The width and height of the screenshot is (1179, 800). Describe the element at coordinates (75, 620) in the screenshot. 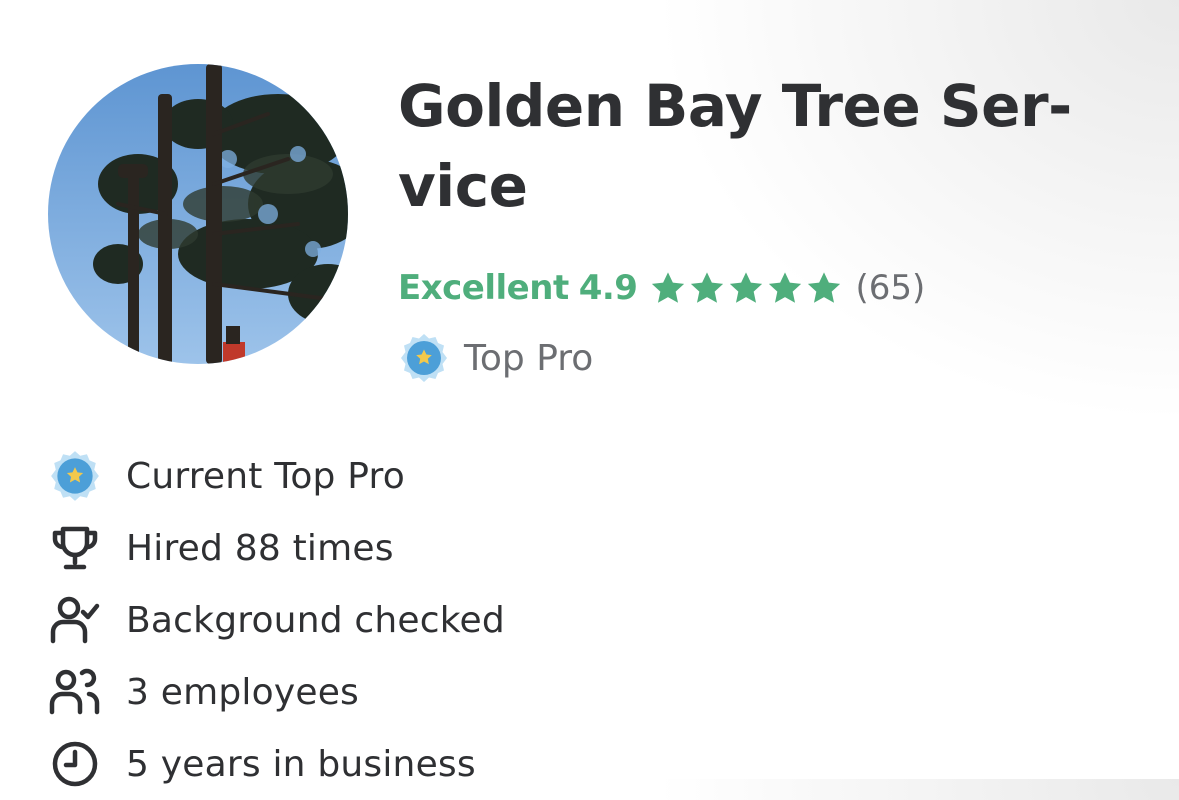

I see `background-check-icon` at that location.